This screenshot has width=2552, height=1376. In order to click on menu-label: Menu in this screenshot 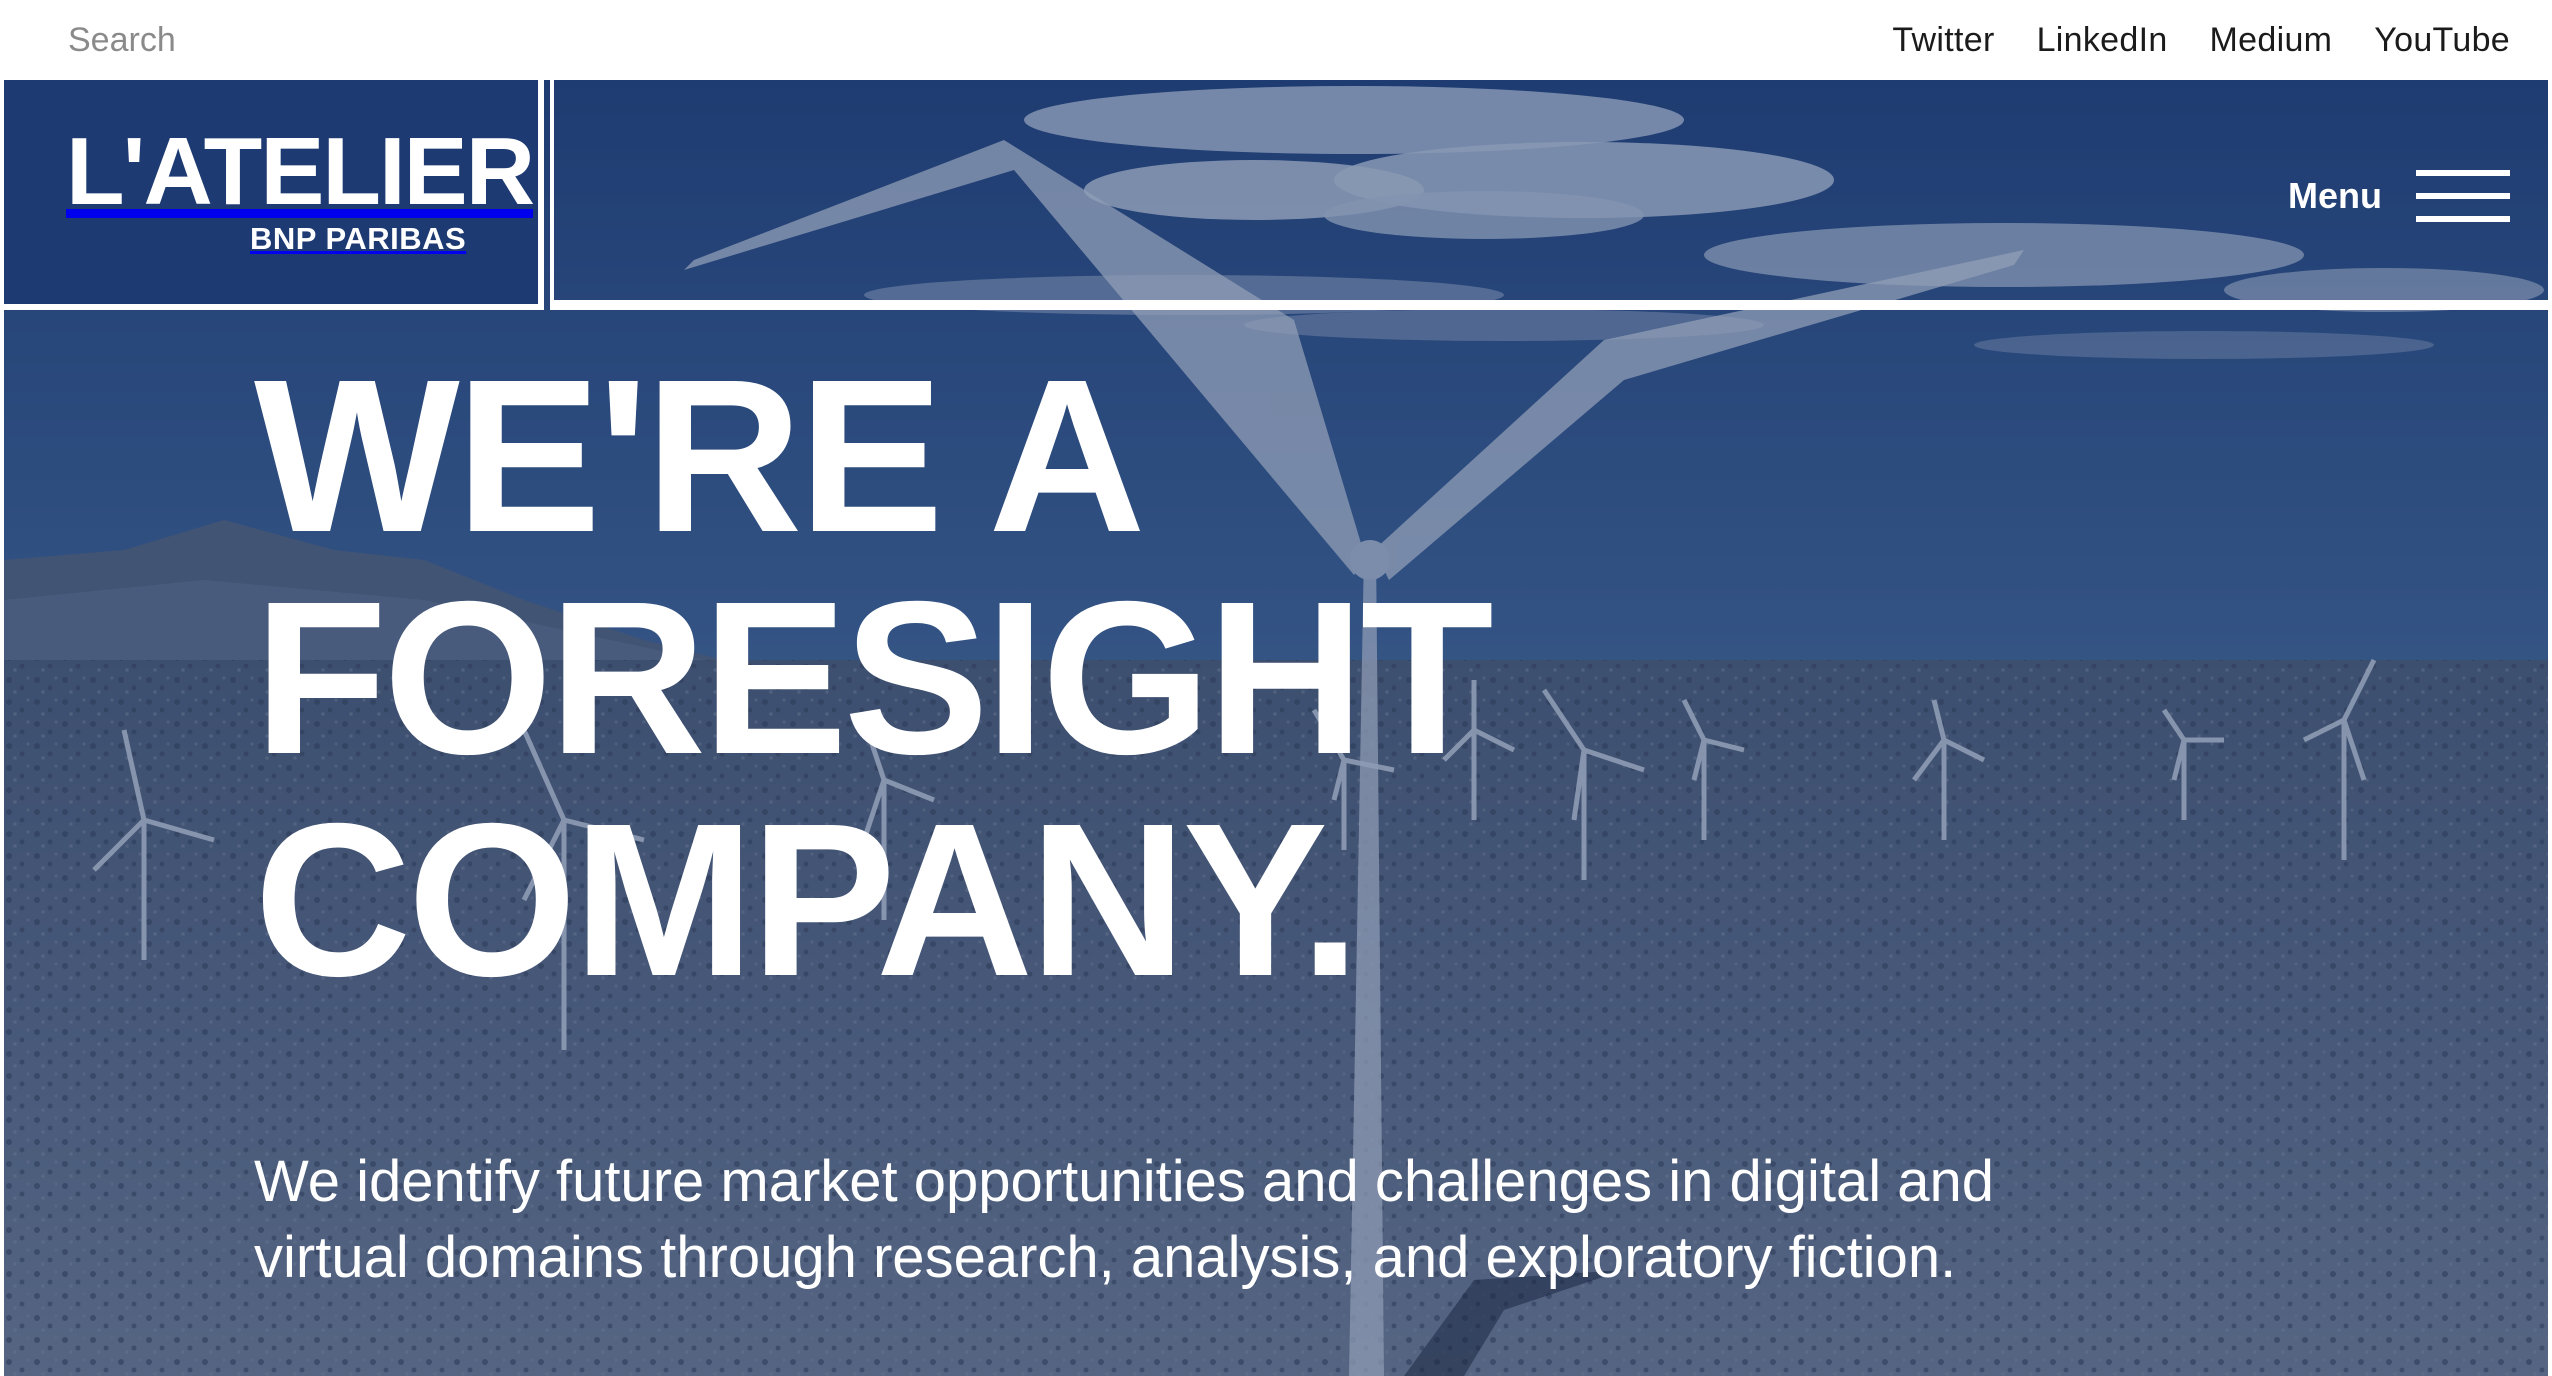, I will do `click(2335, 195)`.